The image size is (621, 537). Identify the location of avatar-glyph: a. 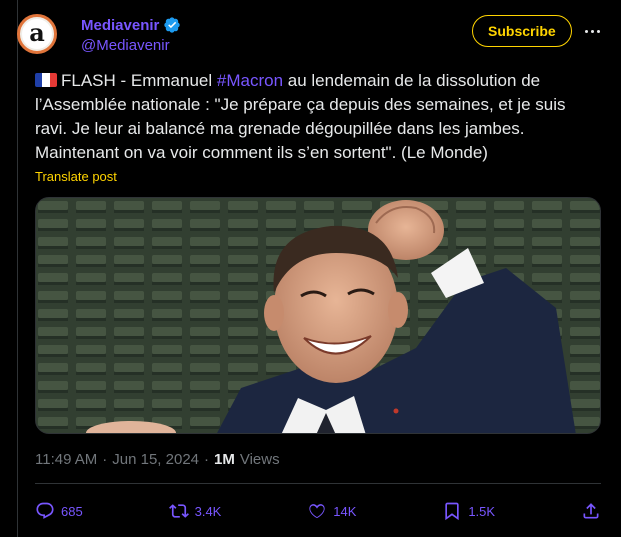
(37, 32).